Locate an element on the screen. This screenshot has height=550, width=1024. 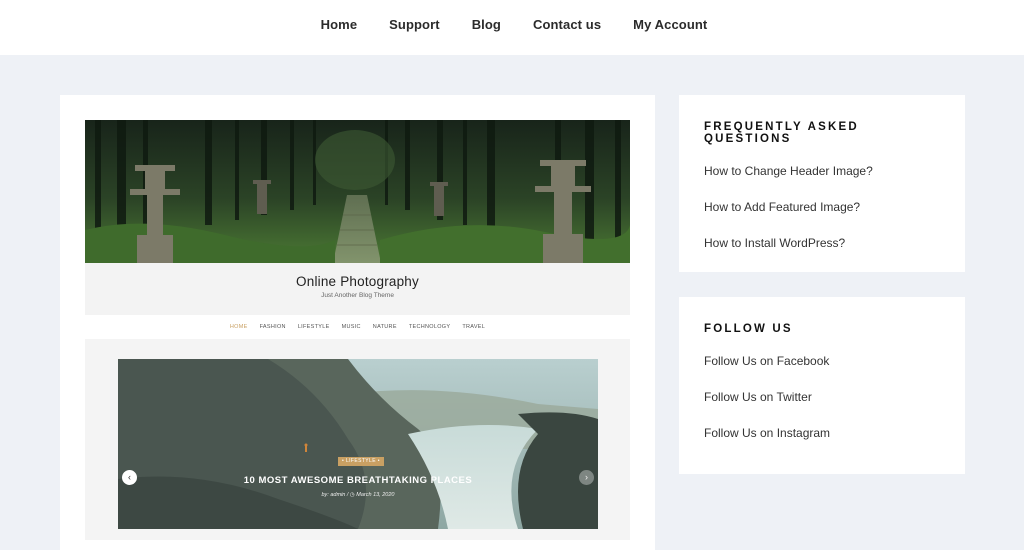
list-item: Follow Us on Instagram is located at coordinates (822, 433).